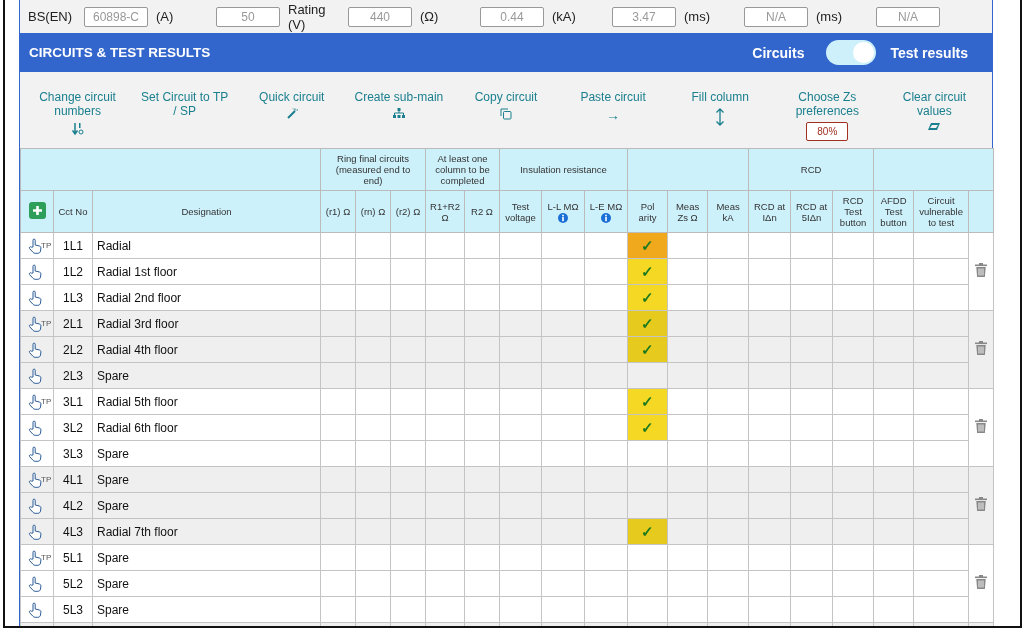 This screenshot has height=633, width=1026. What do you see at coordinates (929, 52) in the screenshot?
I see `toggle-label: Test results` at bounding box center [929, 52].